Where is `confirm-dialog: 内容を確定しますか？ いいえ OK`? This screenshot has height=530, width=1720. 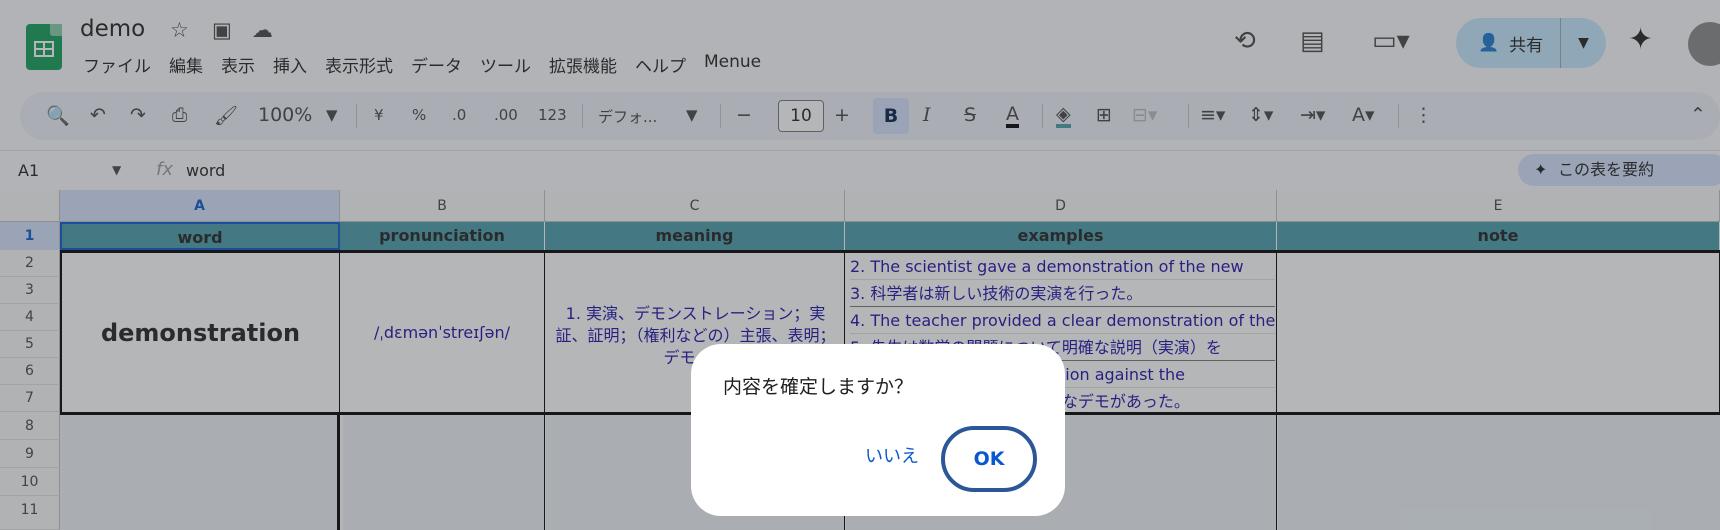 confirm-dialog: 内容を確定しますか？ いいえ OK is located at coordinates (878, 430).